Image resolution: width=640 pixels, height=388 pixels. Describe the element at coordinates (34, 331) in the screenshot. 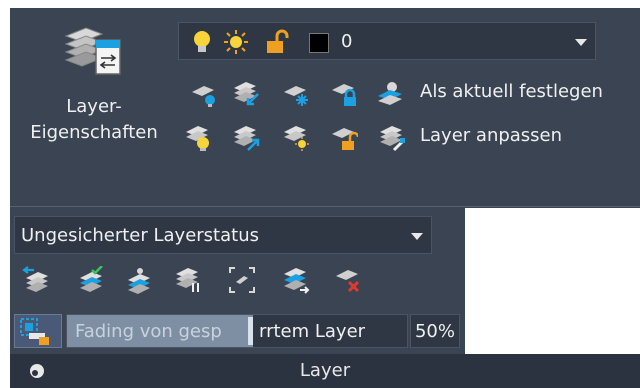

I see `locked-layer-fading-icon` at that location.